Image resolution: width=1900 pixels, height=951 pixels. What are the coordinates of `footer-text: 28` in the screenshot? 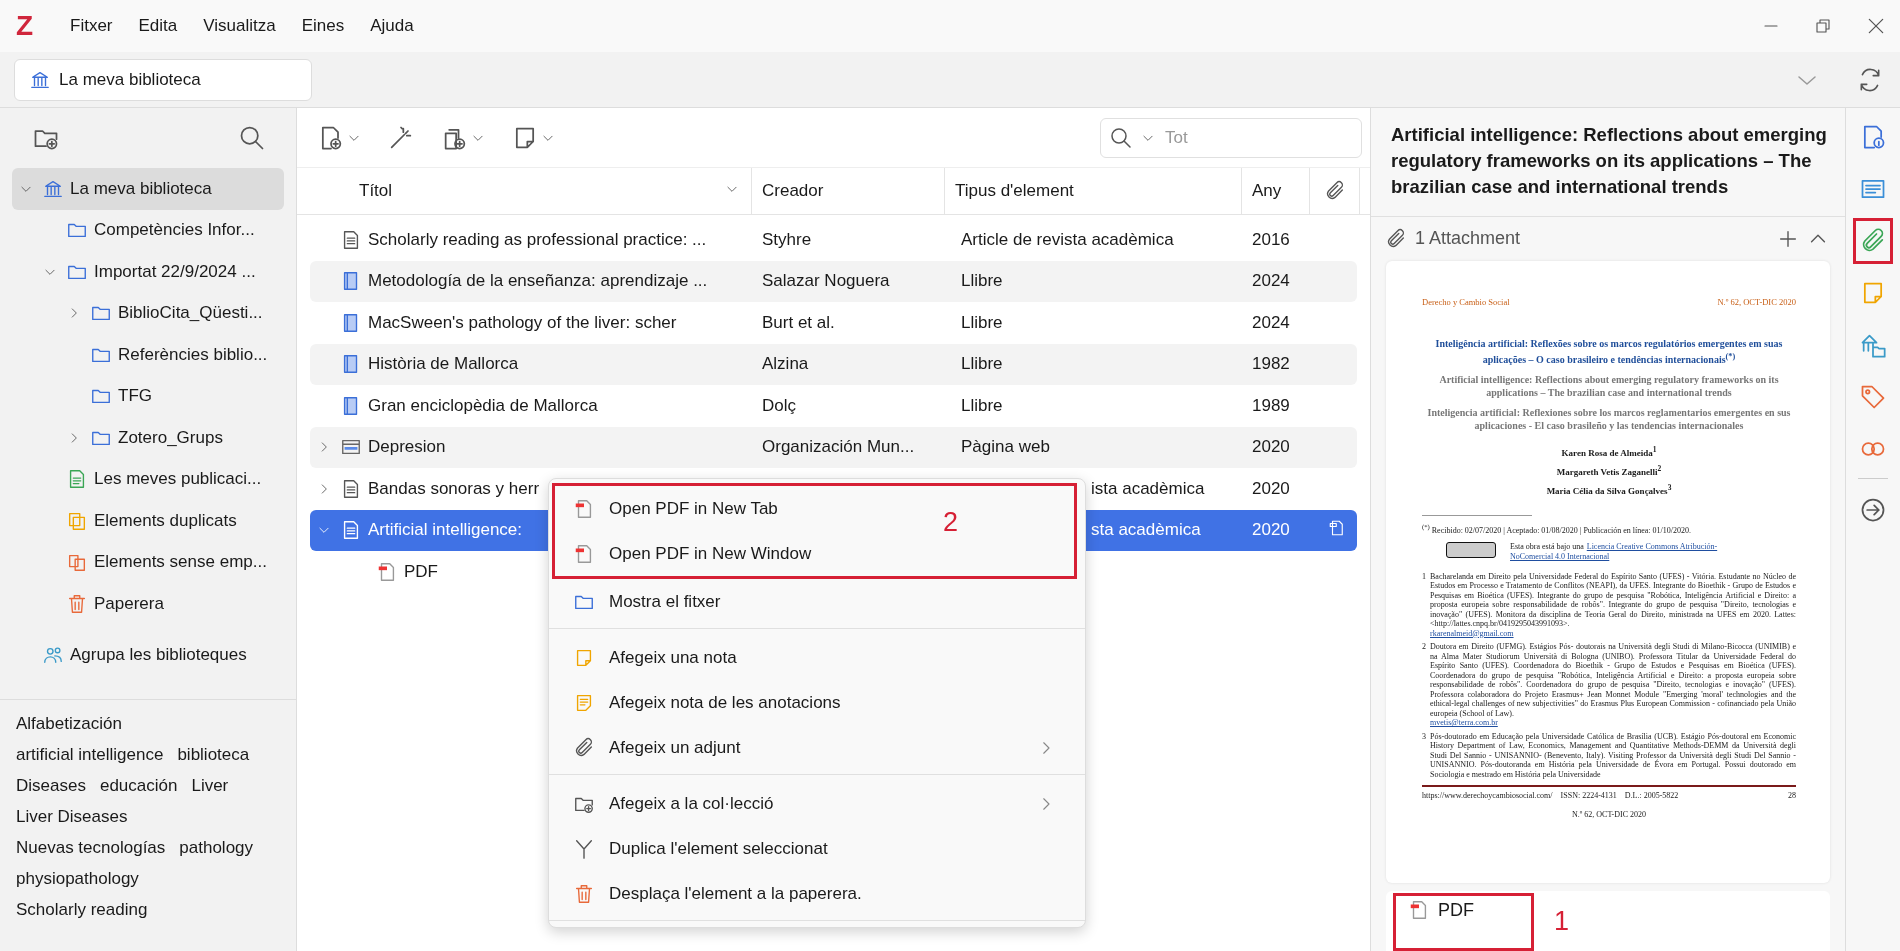 It's located at (1792, 796).